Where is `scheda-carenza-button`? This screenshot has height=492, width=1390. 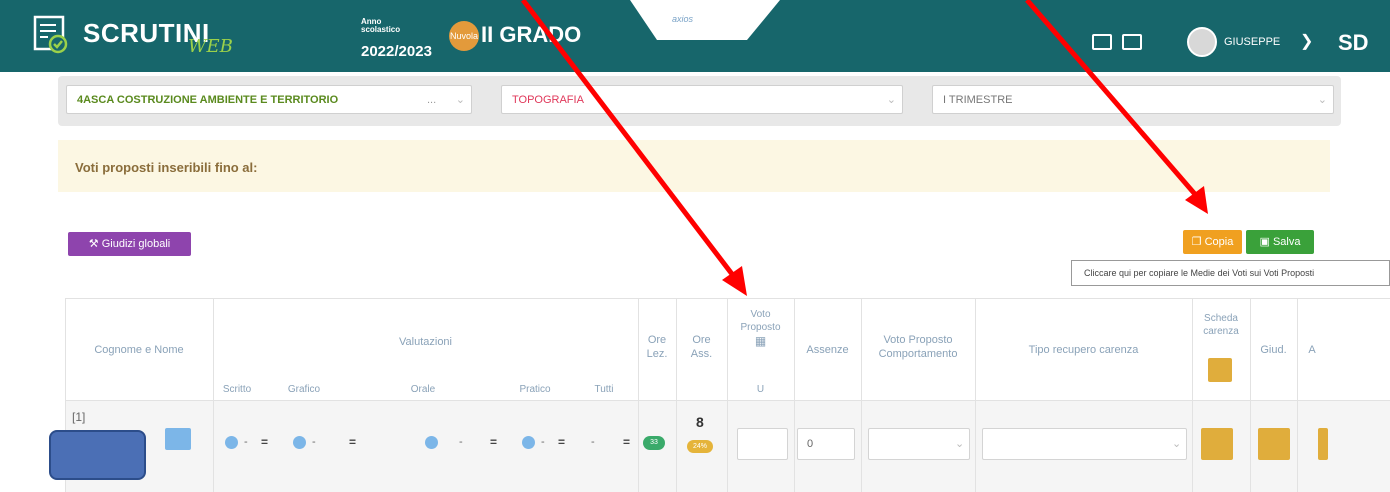 scheda-carenza-button is located at coordinates (1217, 444).